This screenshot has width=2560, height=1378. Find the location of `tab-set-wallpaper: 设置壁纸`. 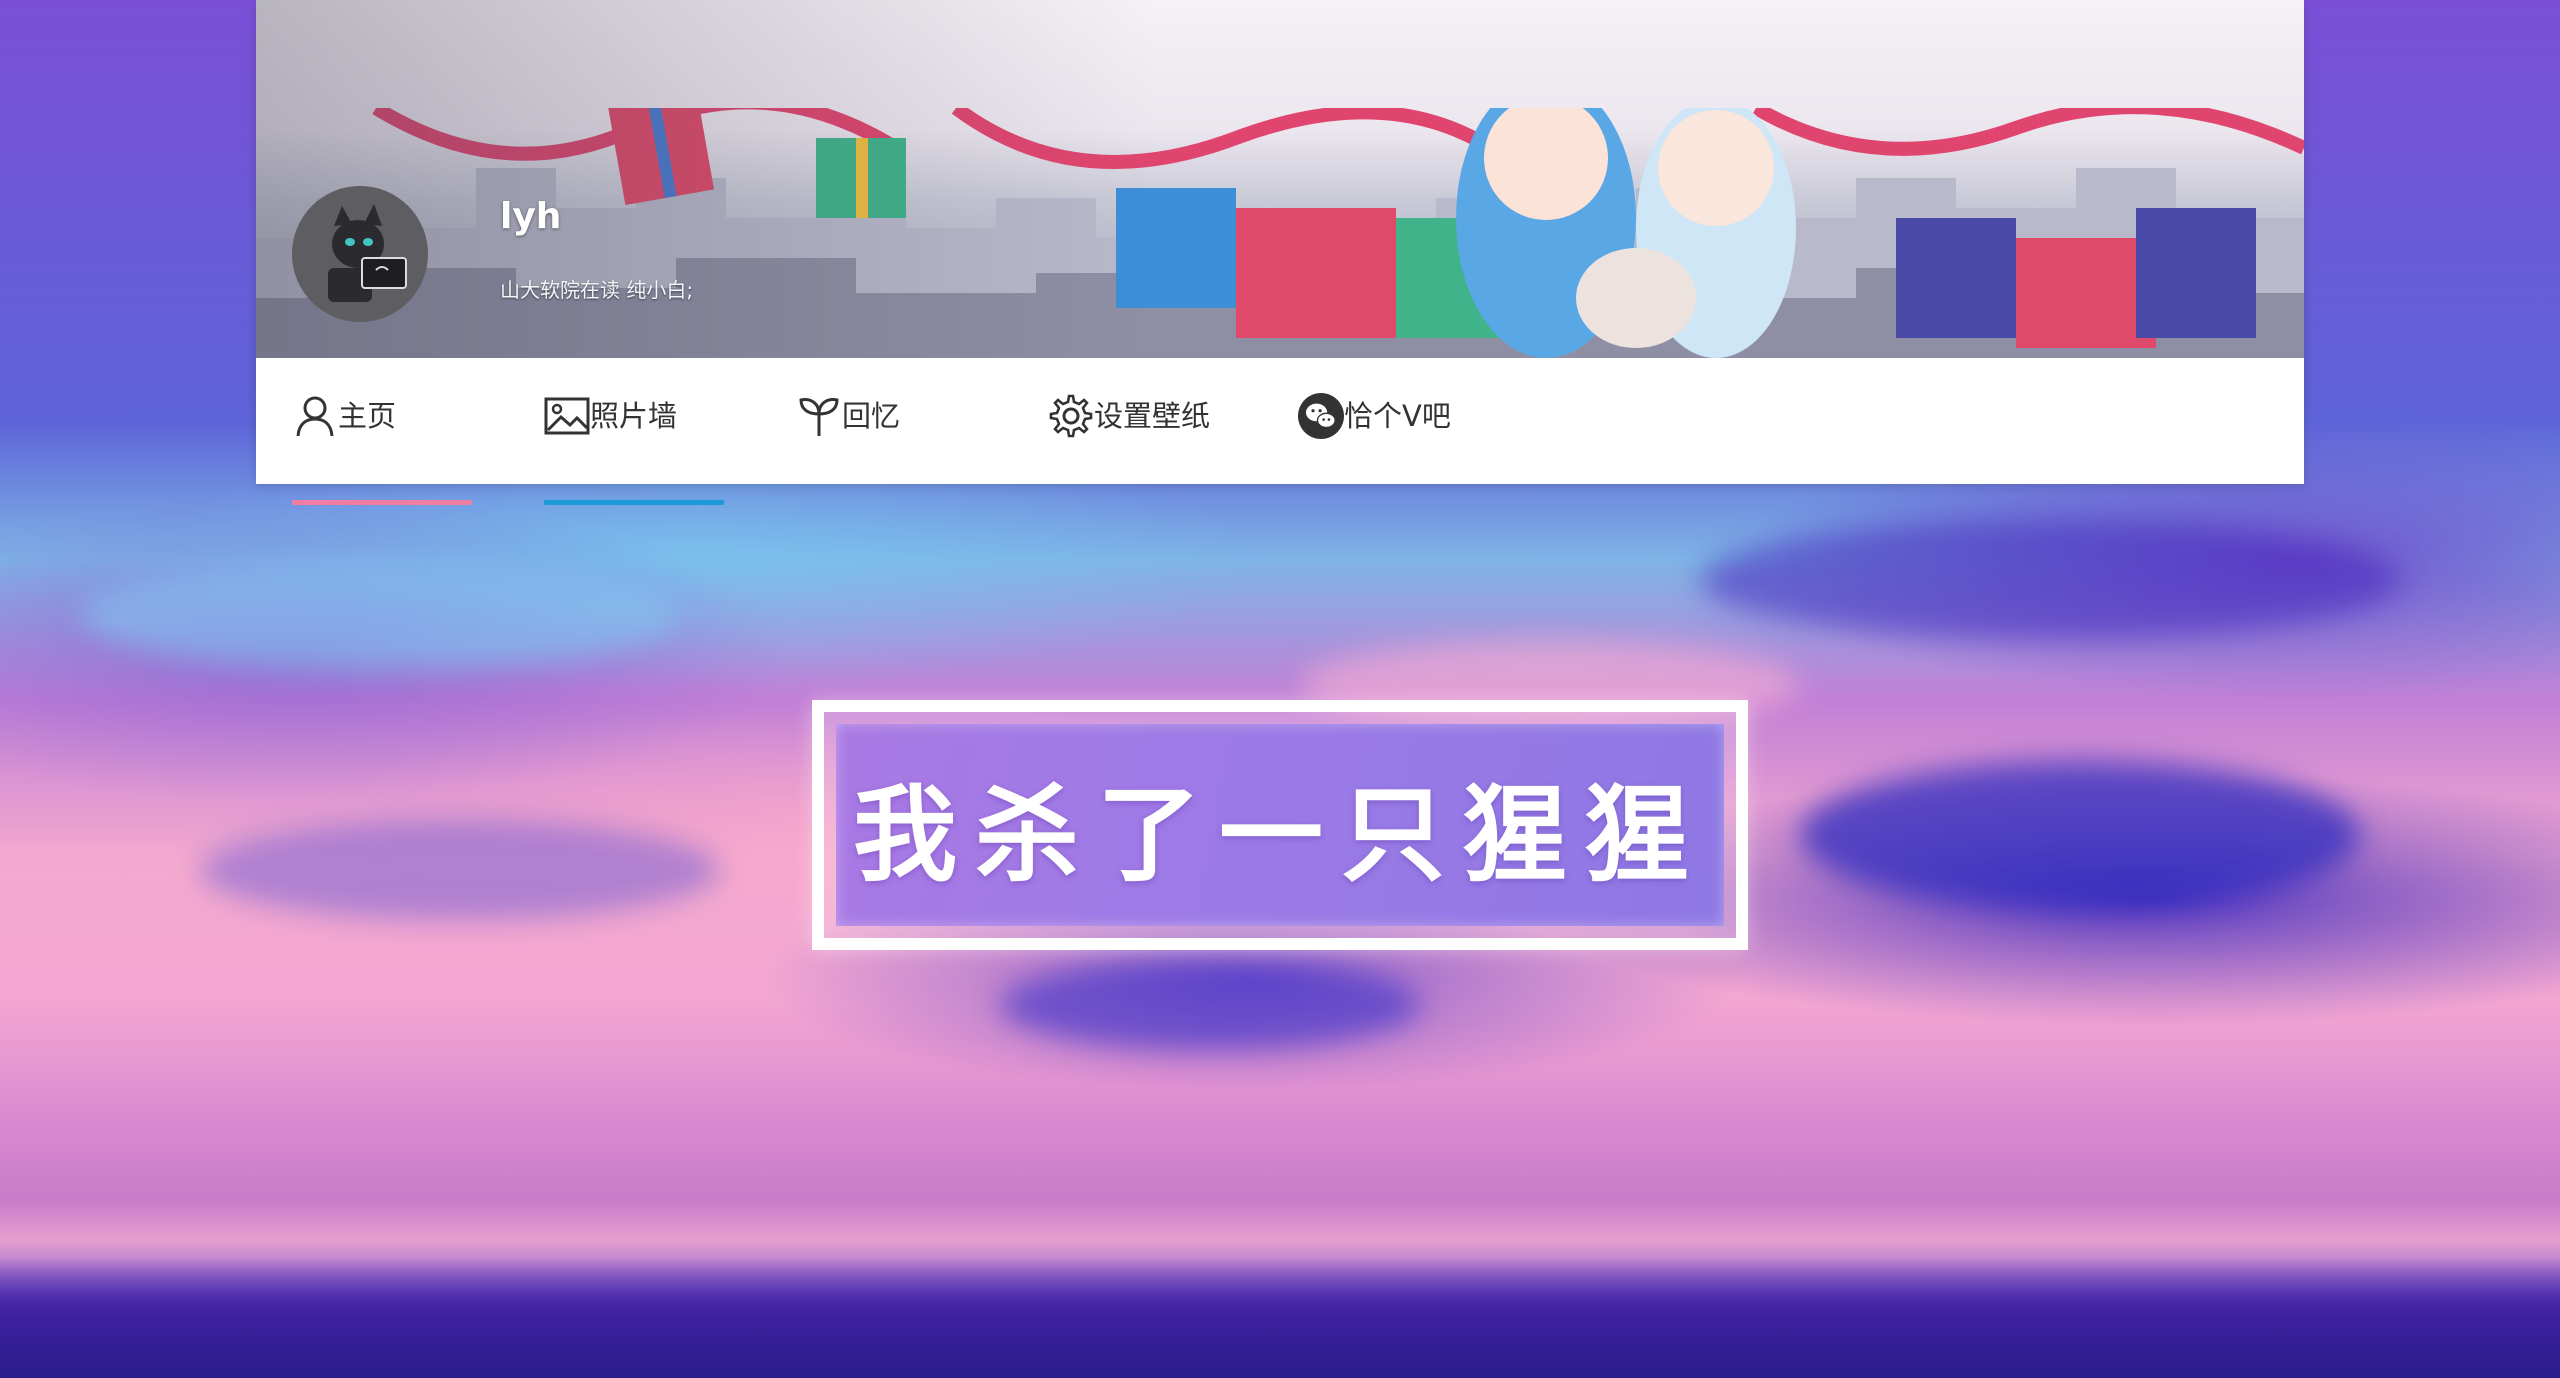

tab-set-wallpaper: 设置壁纸 is located at coordinates (1148, 431).